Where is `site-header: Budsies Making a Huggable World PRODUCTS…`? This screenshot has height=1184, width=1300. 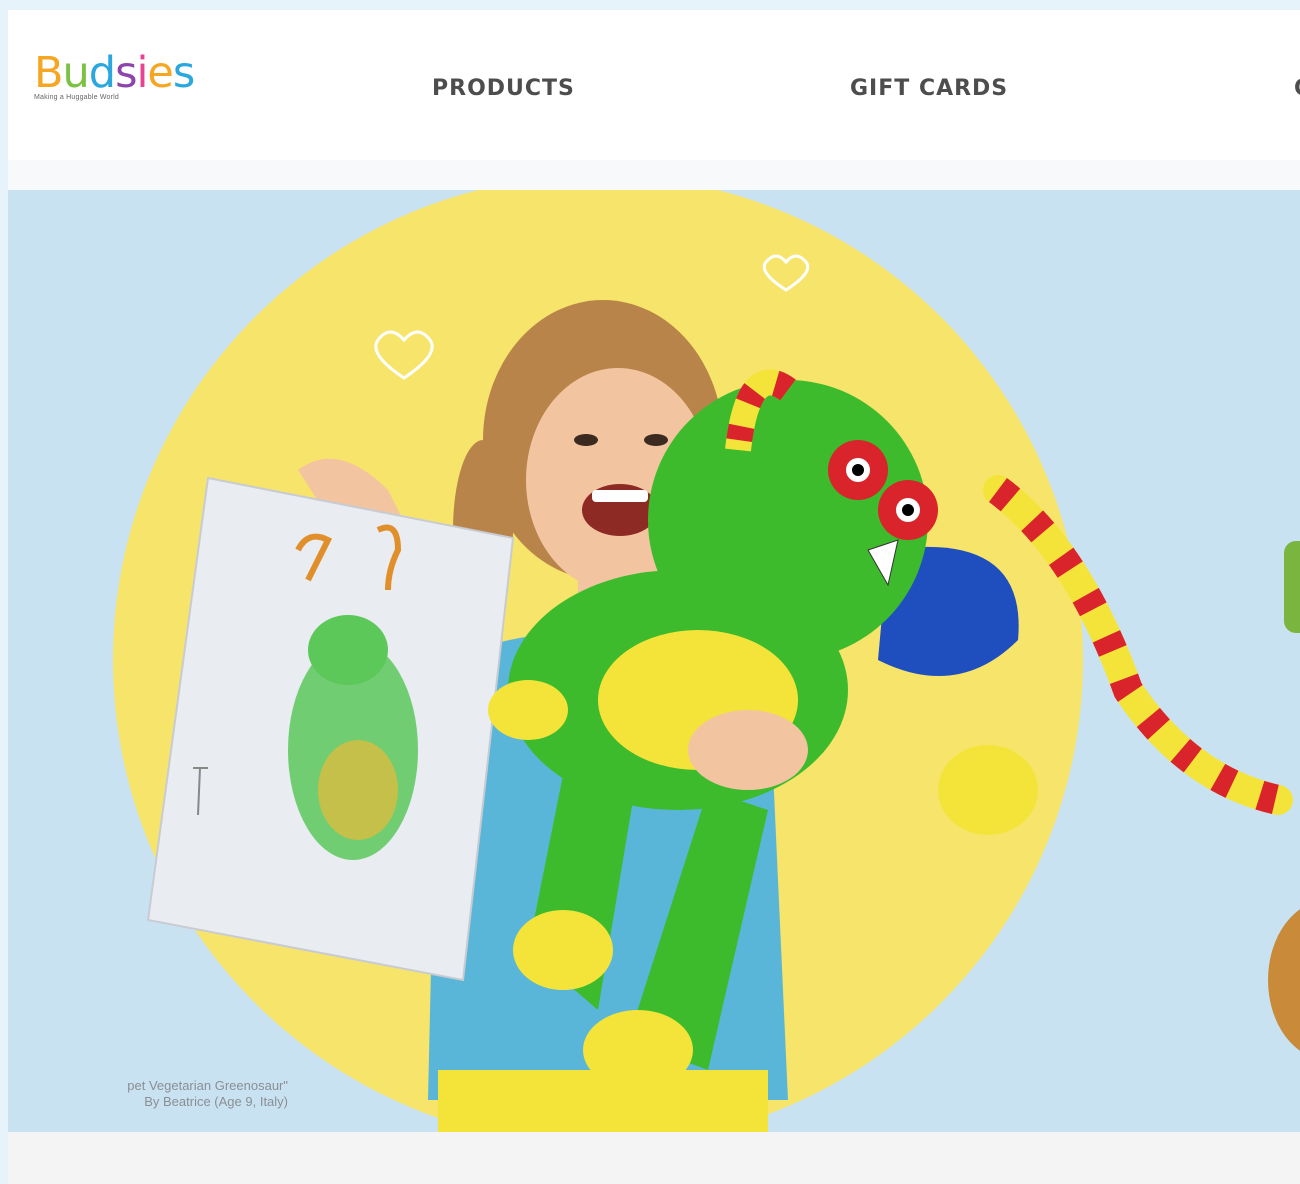 site-header: Budsies Making a Huggable World PRODUCTS… is located at coordinates (654, 85).